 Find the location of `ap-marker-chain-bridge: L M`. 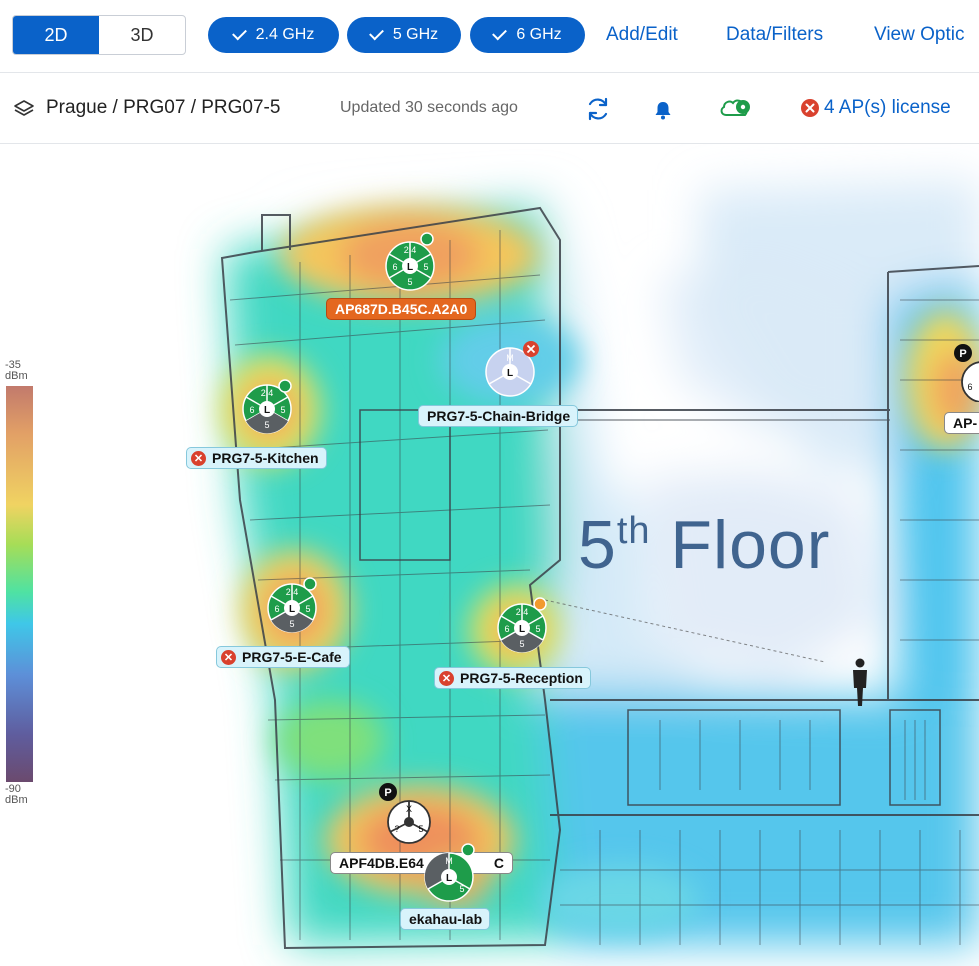

ap-marker-chain-bridge: L M is located at coordinates (513, 370).